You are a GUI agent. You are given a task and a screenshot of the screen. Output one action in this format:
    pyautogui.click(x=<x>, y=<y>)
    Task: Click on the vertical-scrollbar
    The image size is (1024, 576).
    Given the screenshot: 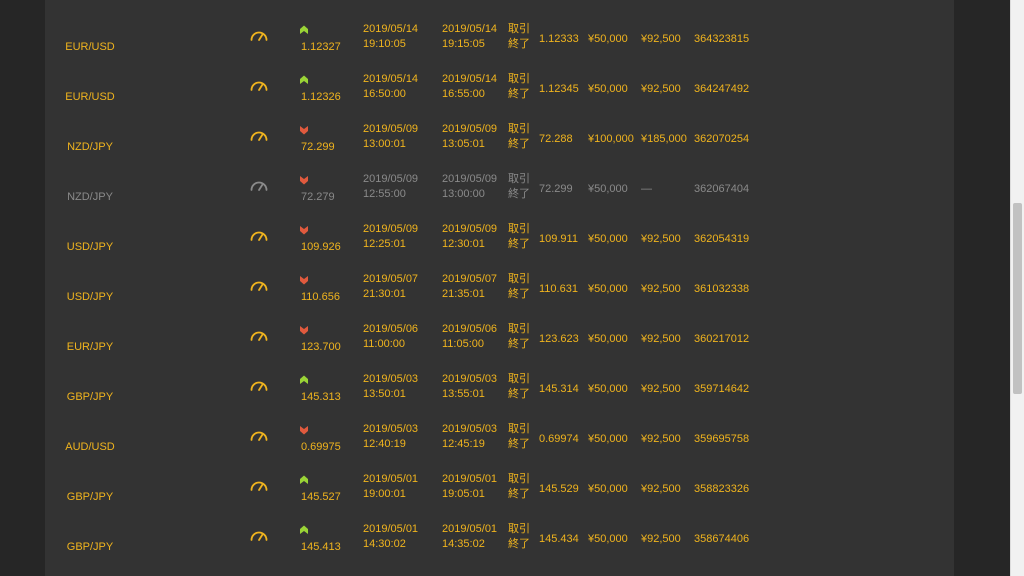 What is the action you would take?
    pyautogui.click(x=1017, y=288)
    